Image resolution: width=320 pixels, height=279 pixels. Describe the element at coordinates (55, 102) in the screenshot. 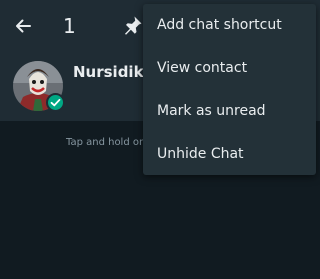

I see `check-icon` at that location.